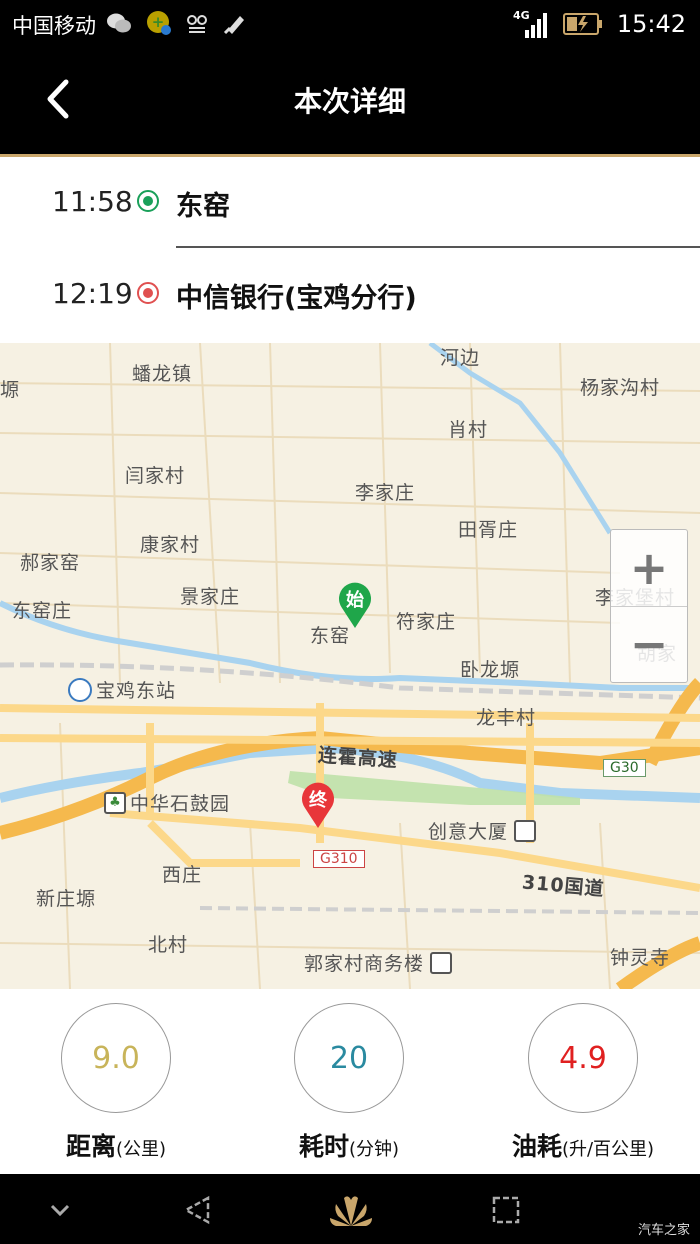 This screenshot has height=1244, width=700. What do you see at coordinates (92, 201) in the screenshot?
I see `start-time: 11:58` at bounding box center [92, 201].